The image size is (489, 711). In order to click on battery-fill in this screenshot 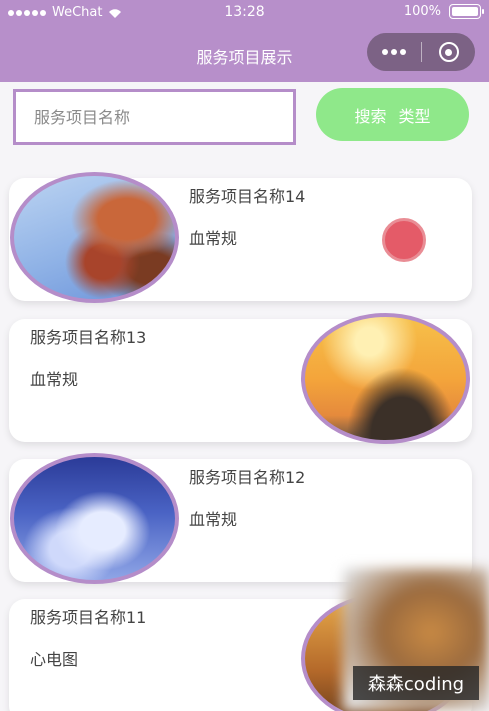, I will do `click(465, 11)`.